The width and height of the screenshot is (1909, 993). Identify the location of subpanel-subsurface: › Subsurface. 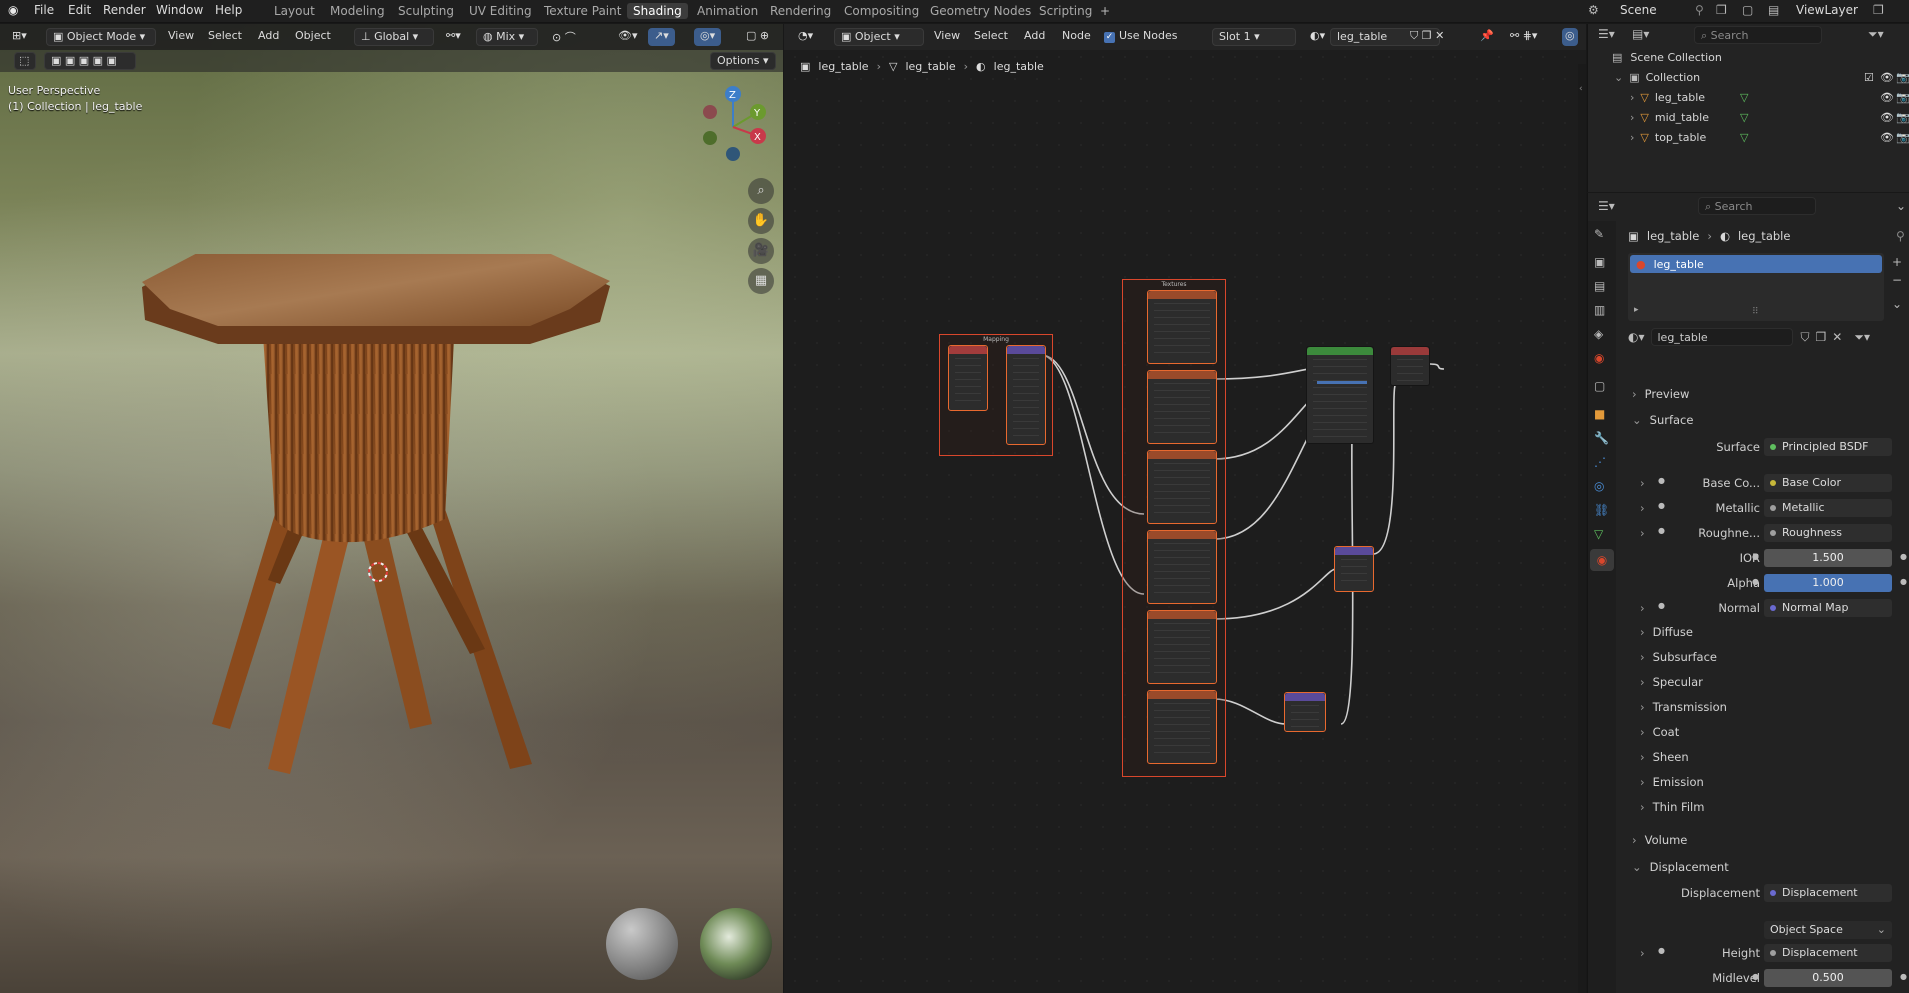
(1678, 657).